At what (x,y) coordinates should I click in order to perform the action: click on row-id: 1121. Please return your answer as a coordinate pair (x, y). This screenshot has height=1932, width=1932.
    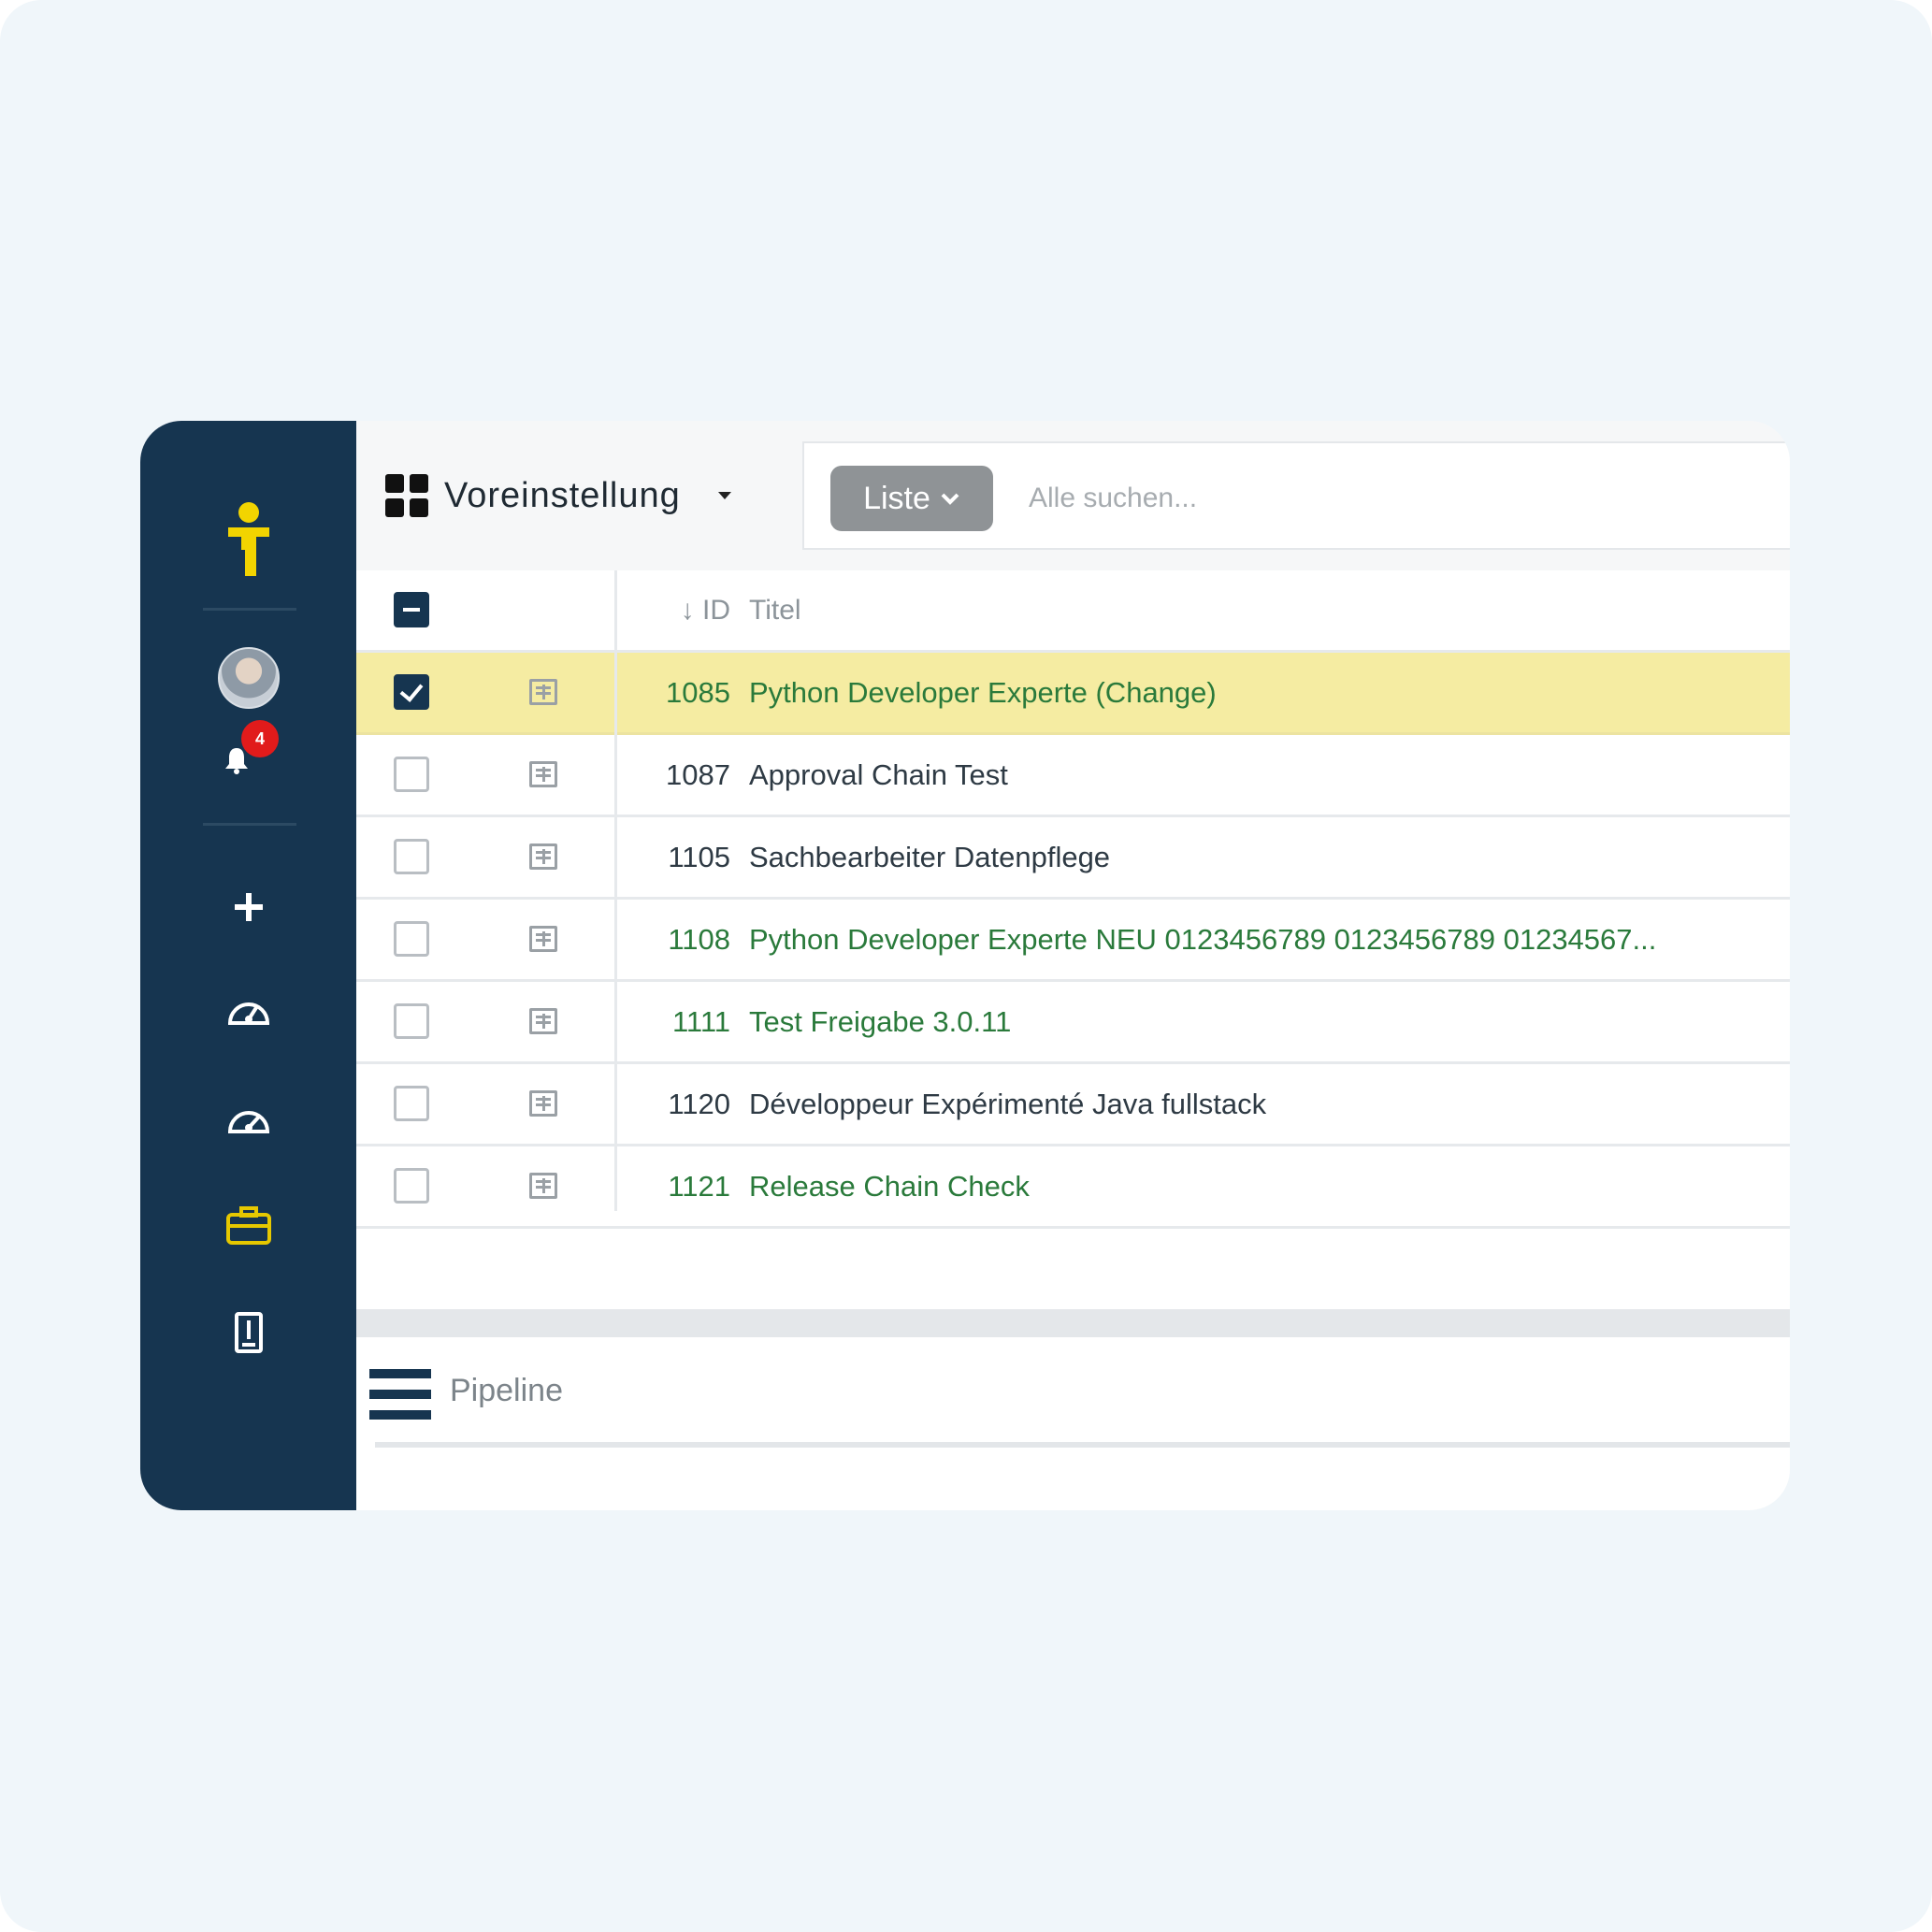
    Looking at the image, I should click on (699, 1186).